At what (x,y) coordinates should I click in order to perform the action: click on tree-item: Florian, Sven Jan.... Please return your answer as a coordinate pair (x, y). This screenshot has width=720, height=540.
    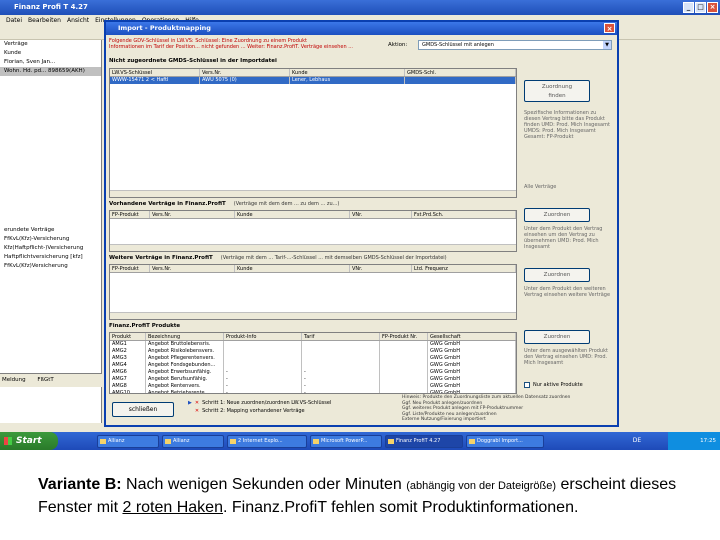
    Looking at the image, I should click on (50, 62).